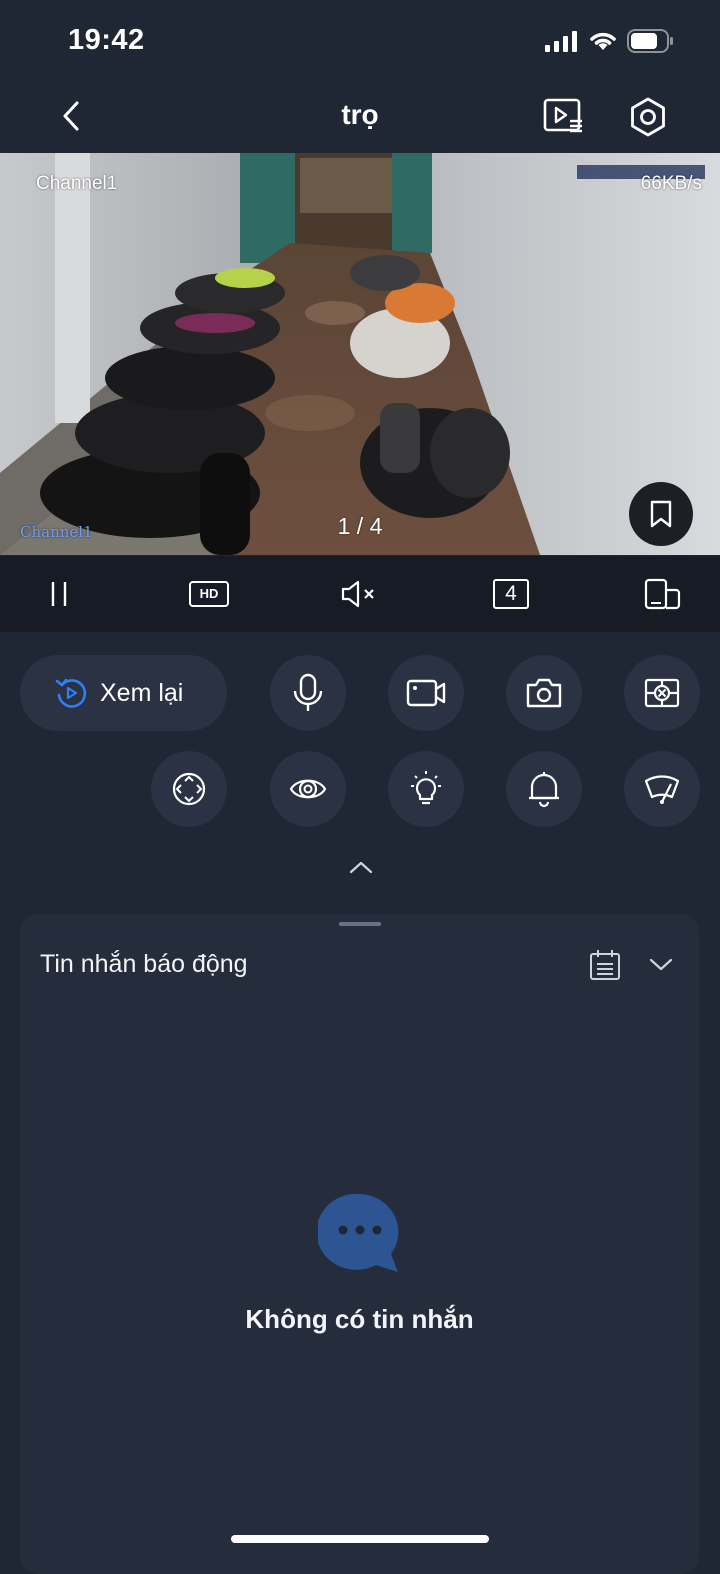  I want to click on chevron-up-icon, so click(361, 867).